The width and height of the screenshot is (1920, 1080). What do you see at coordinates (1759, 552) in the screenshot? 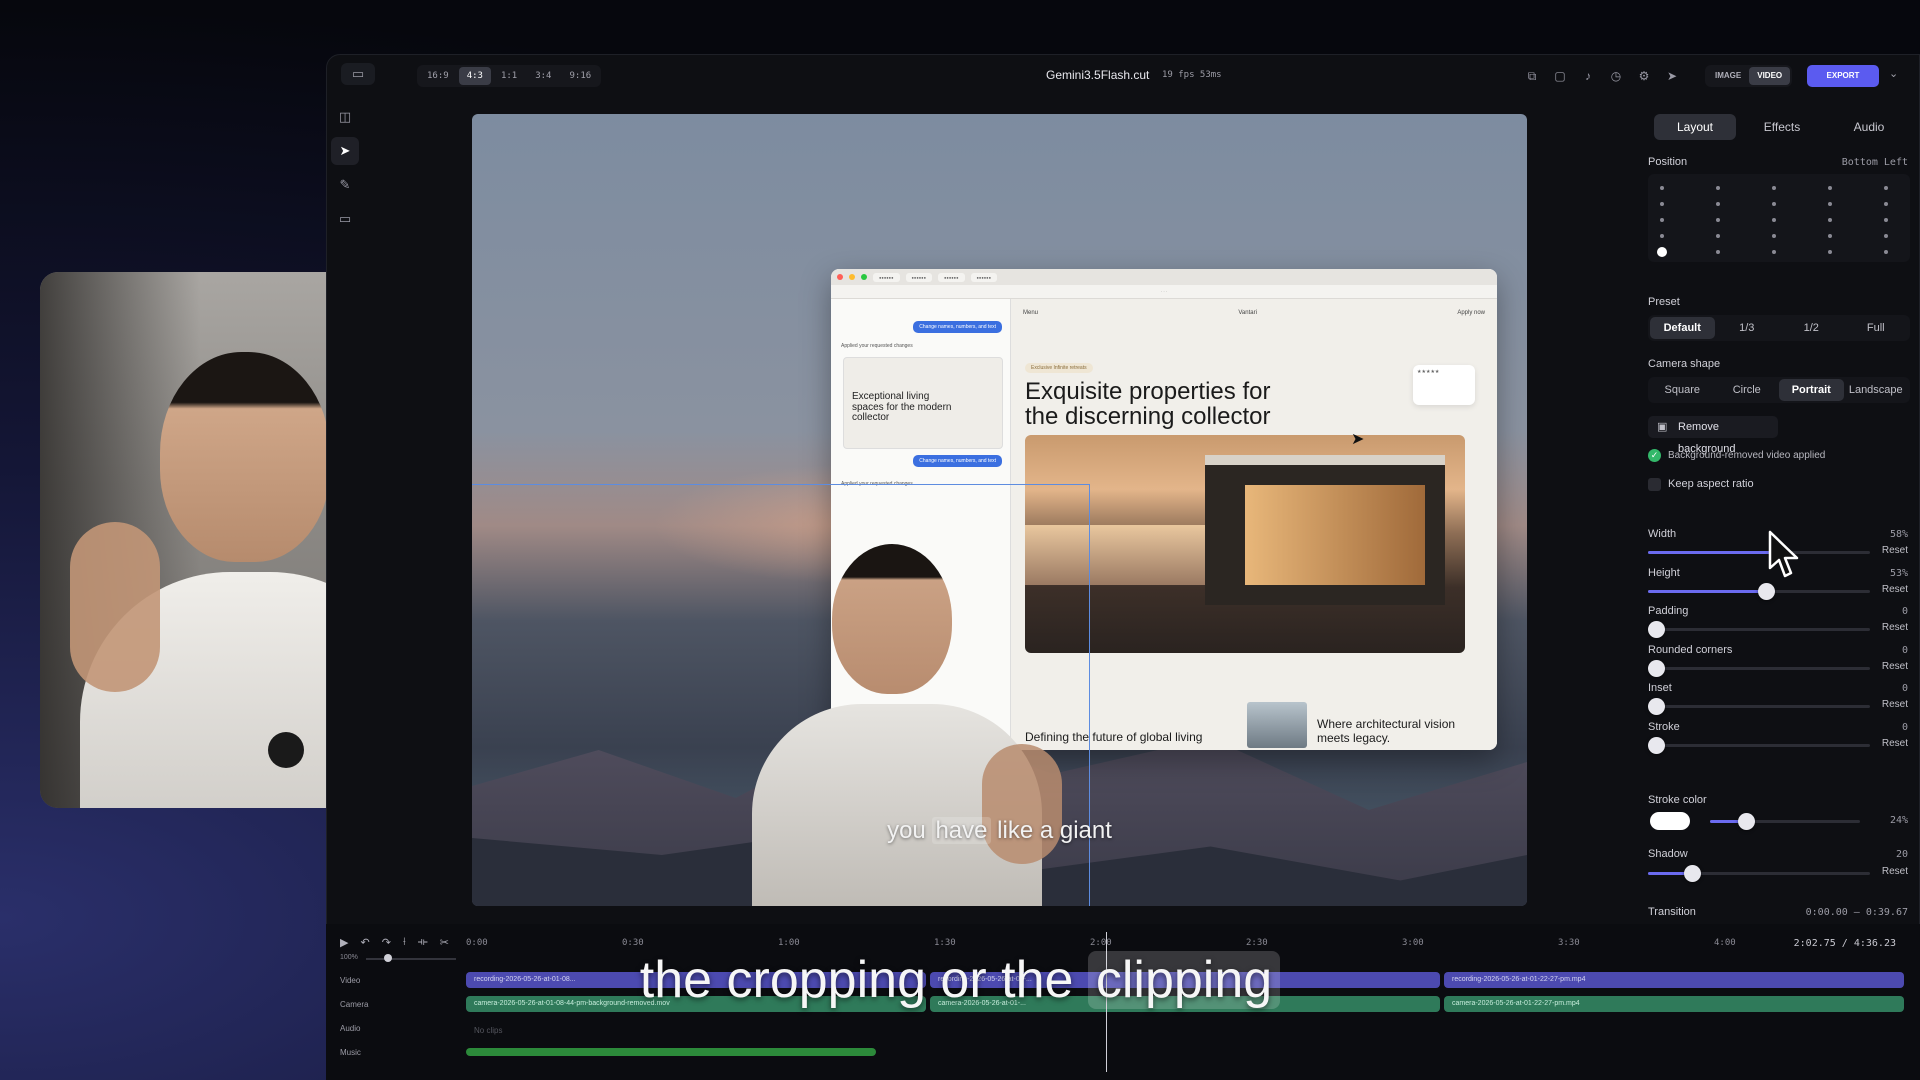
I see `width-slider` at bounding box center [1759, 552].